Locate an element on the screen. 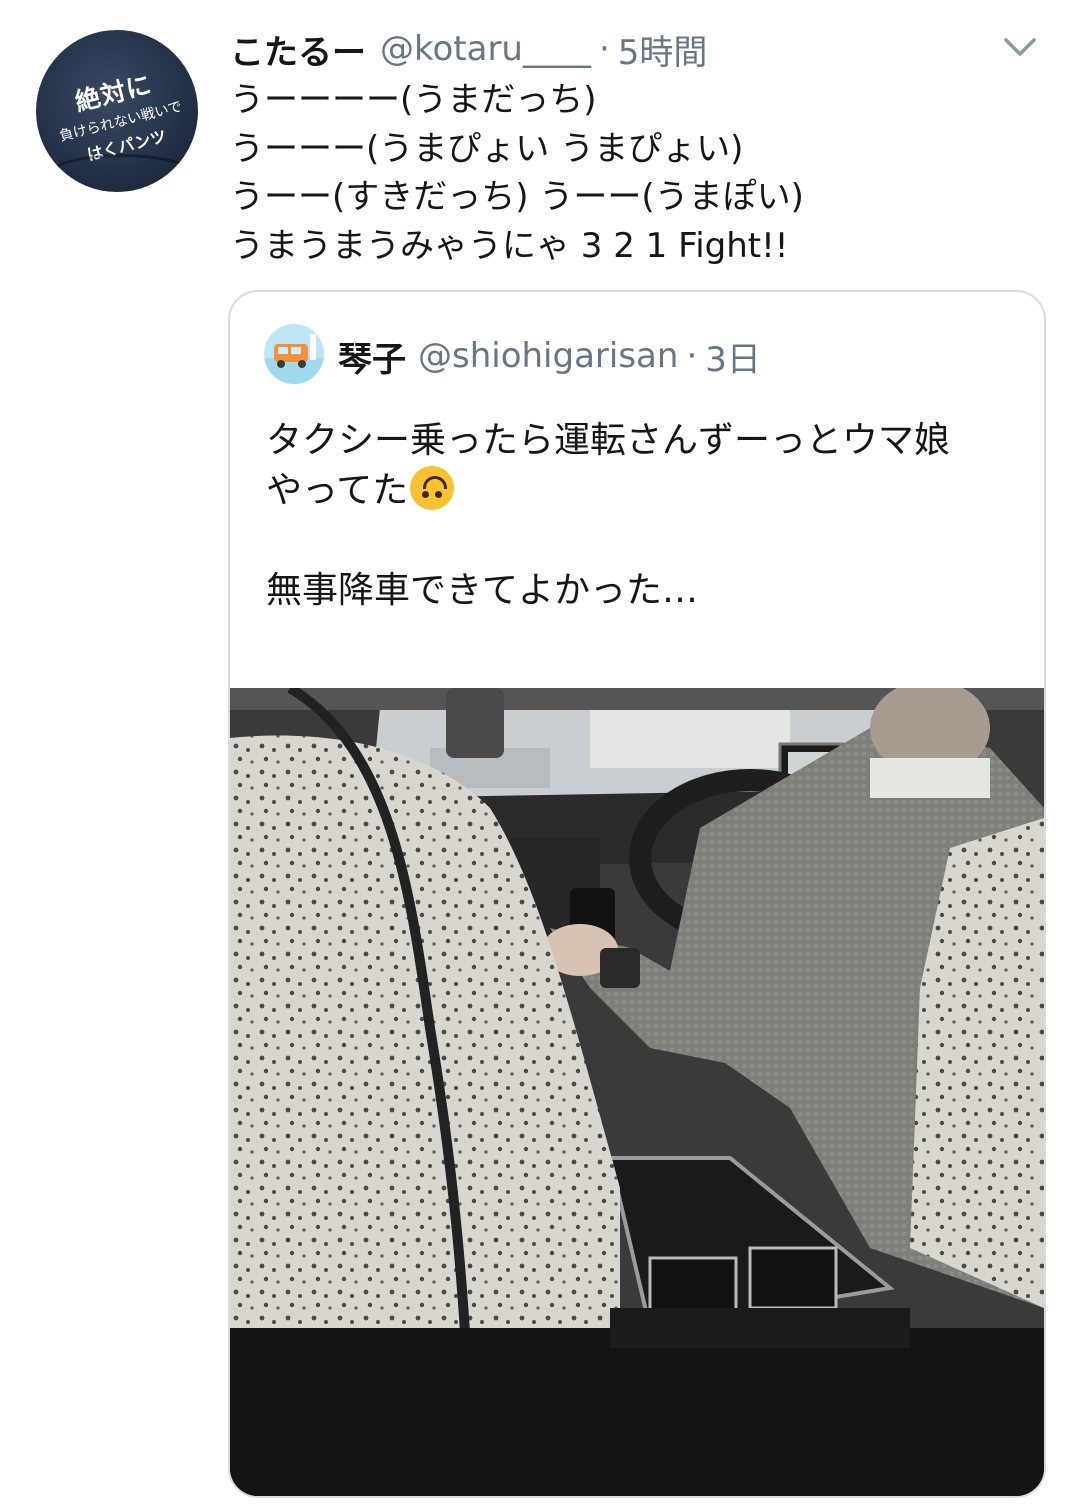  tweet-line: うーーー(うまぴょい うまぴょい) is located at coordinates (487, 148).